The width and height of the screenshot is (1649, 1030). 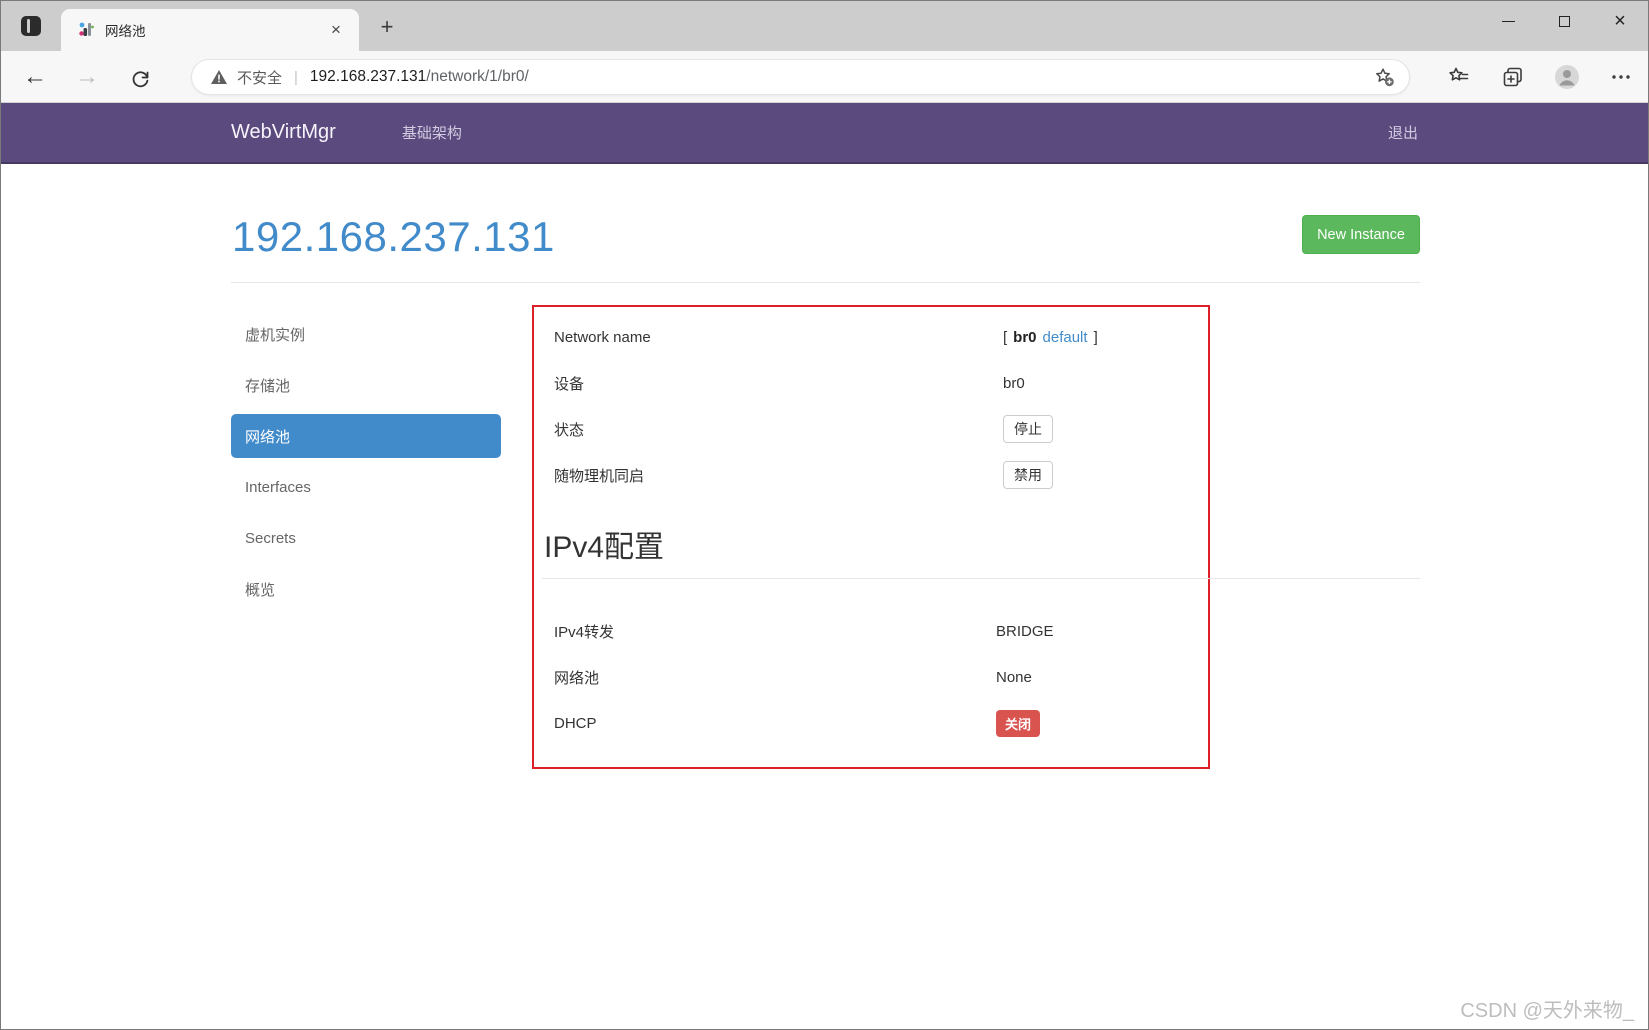 What do you see at coordinates (283, 132) in the screenshot?
I see `app-brand: WebVirtMgr` at bounding box center [283, 132].